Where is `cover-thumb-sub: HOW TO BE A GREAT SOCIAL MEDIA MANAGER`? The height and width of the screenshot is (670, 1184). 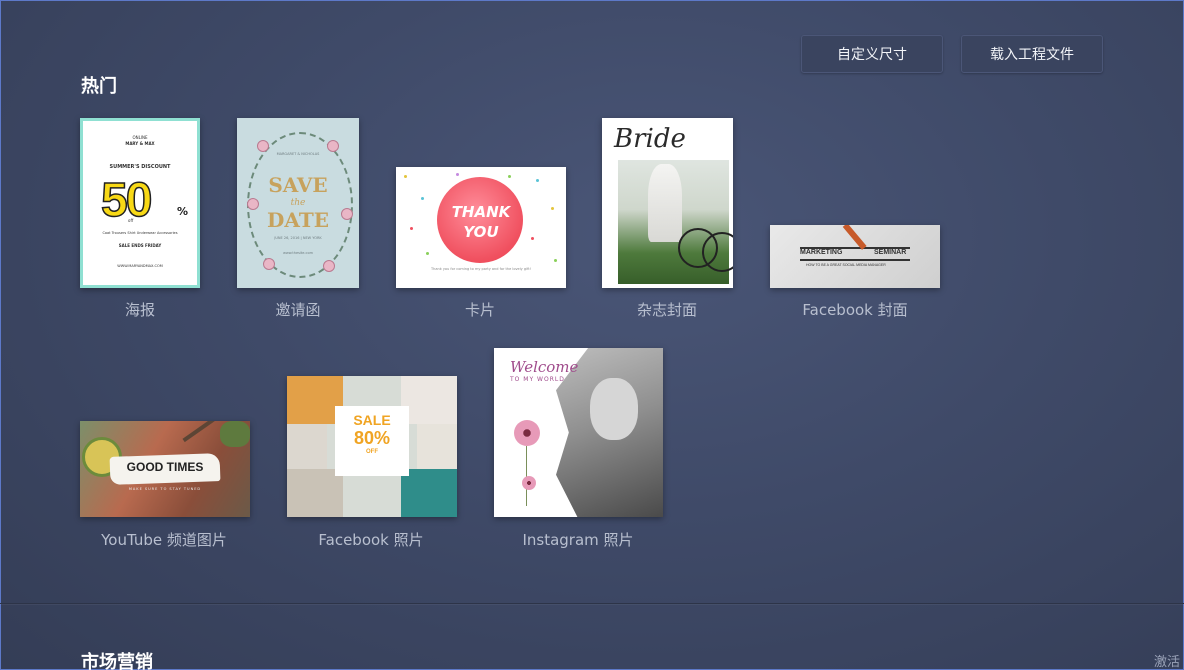
cover-thumb-sub: HOW TO BE A GREAT SOCIAL MEDIA MANAGER is located at coordinates (846, 265).